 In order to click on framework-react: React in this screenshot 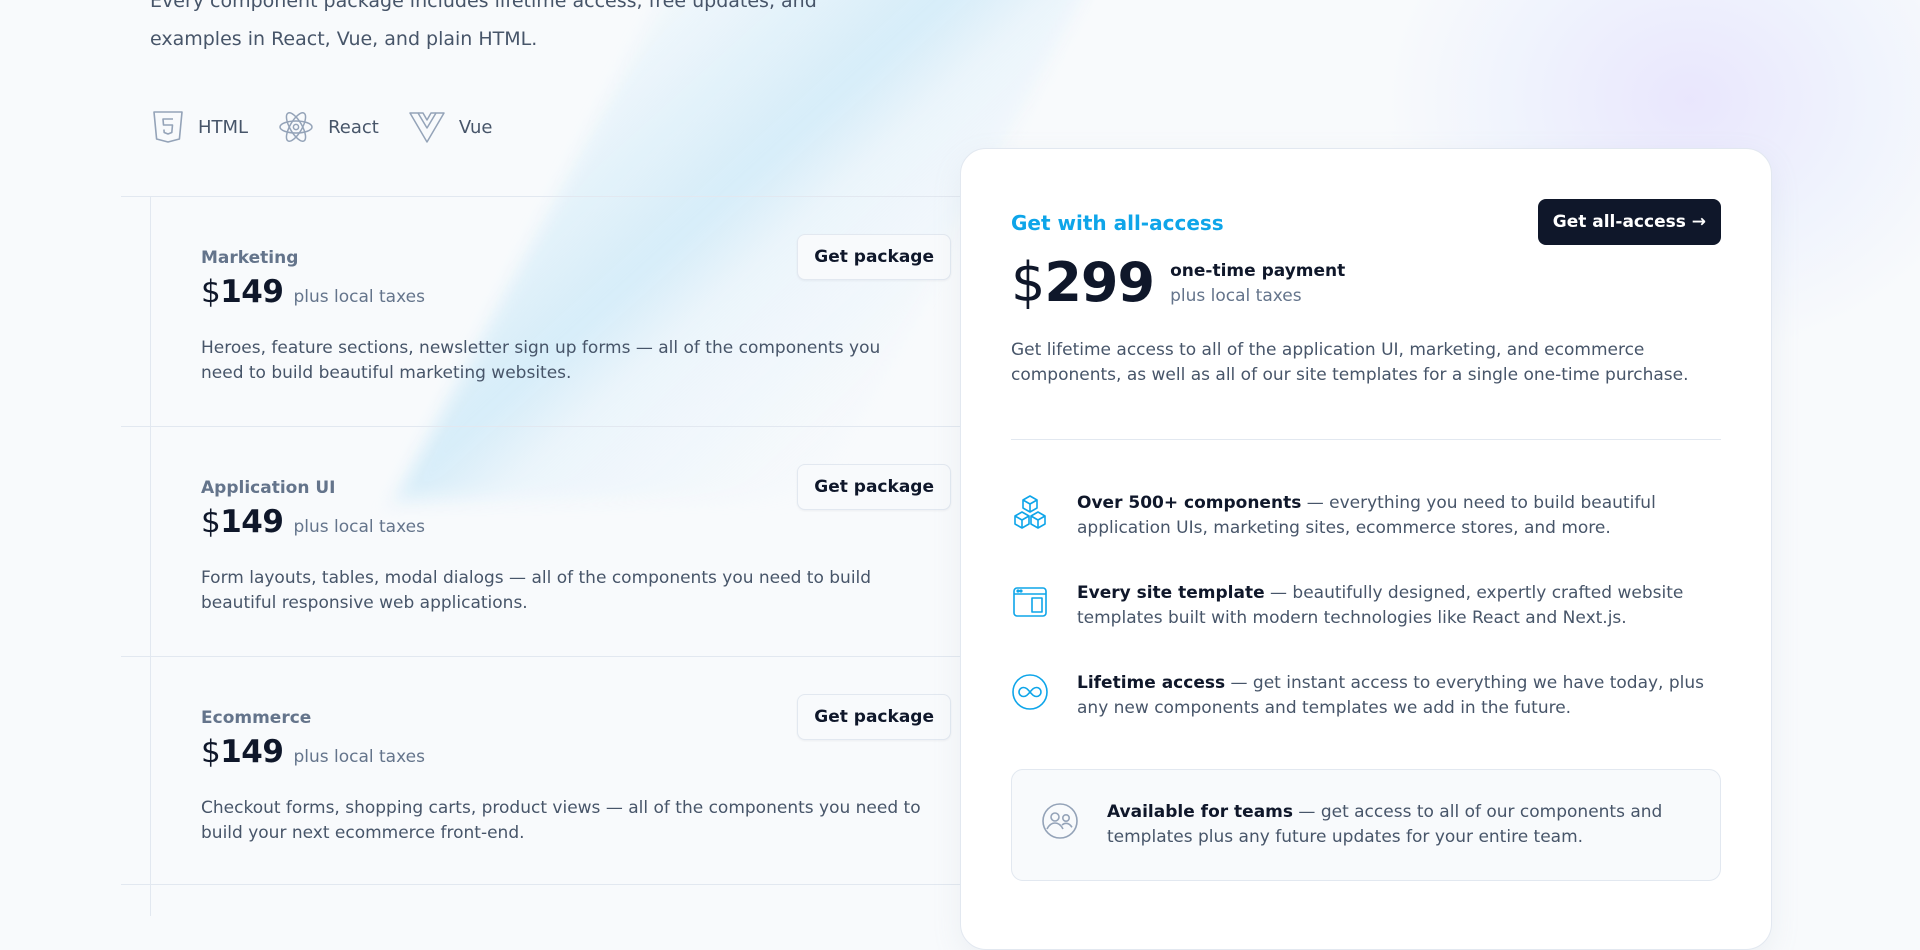, I will do `click(328, 127)`.